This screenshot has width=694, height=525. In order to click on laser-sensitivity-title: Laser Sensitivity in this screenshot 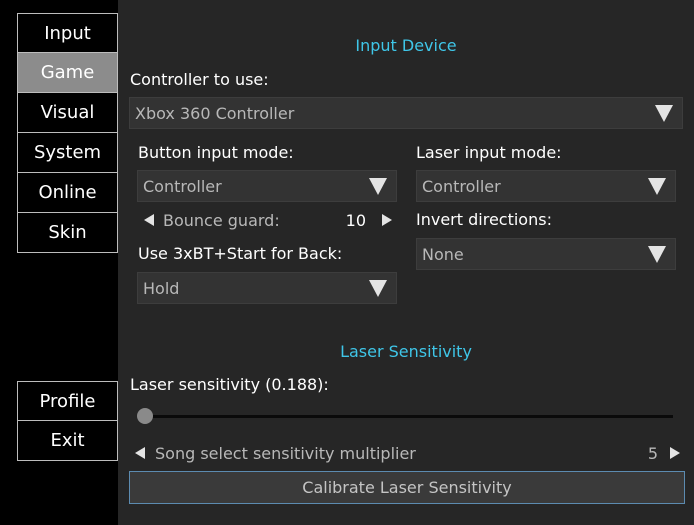, I will do `click(406, 351)`.